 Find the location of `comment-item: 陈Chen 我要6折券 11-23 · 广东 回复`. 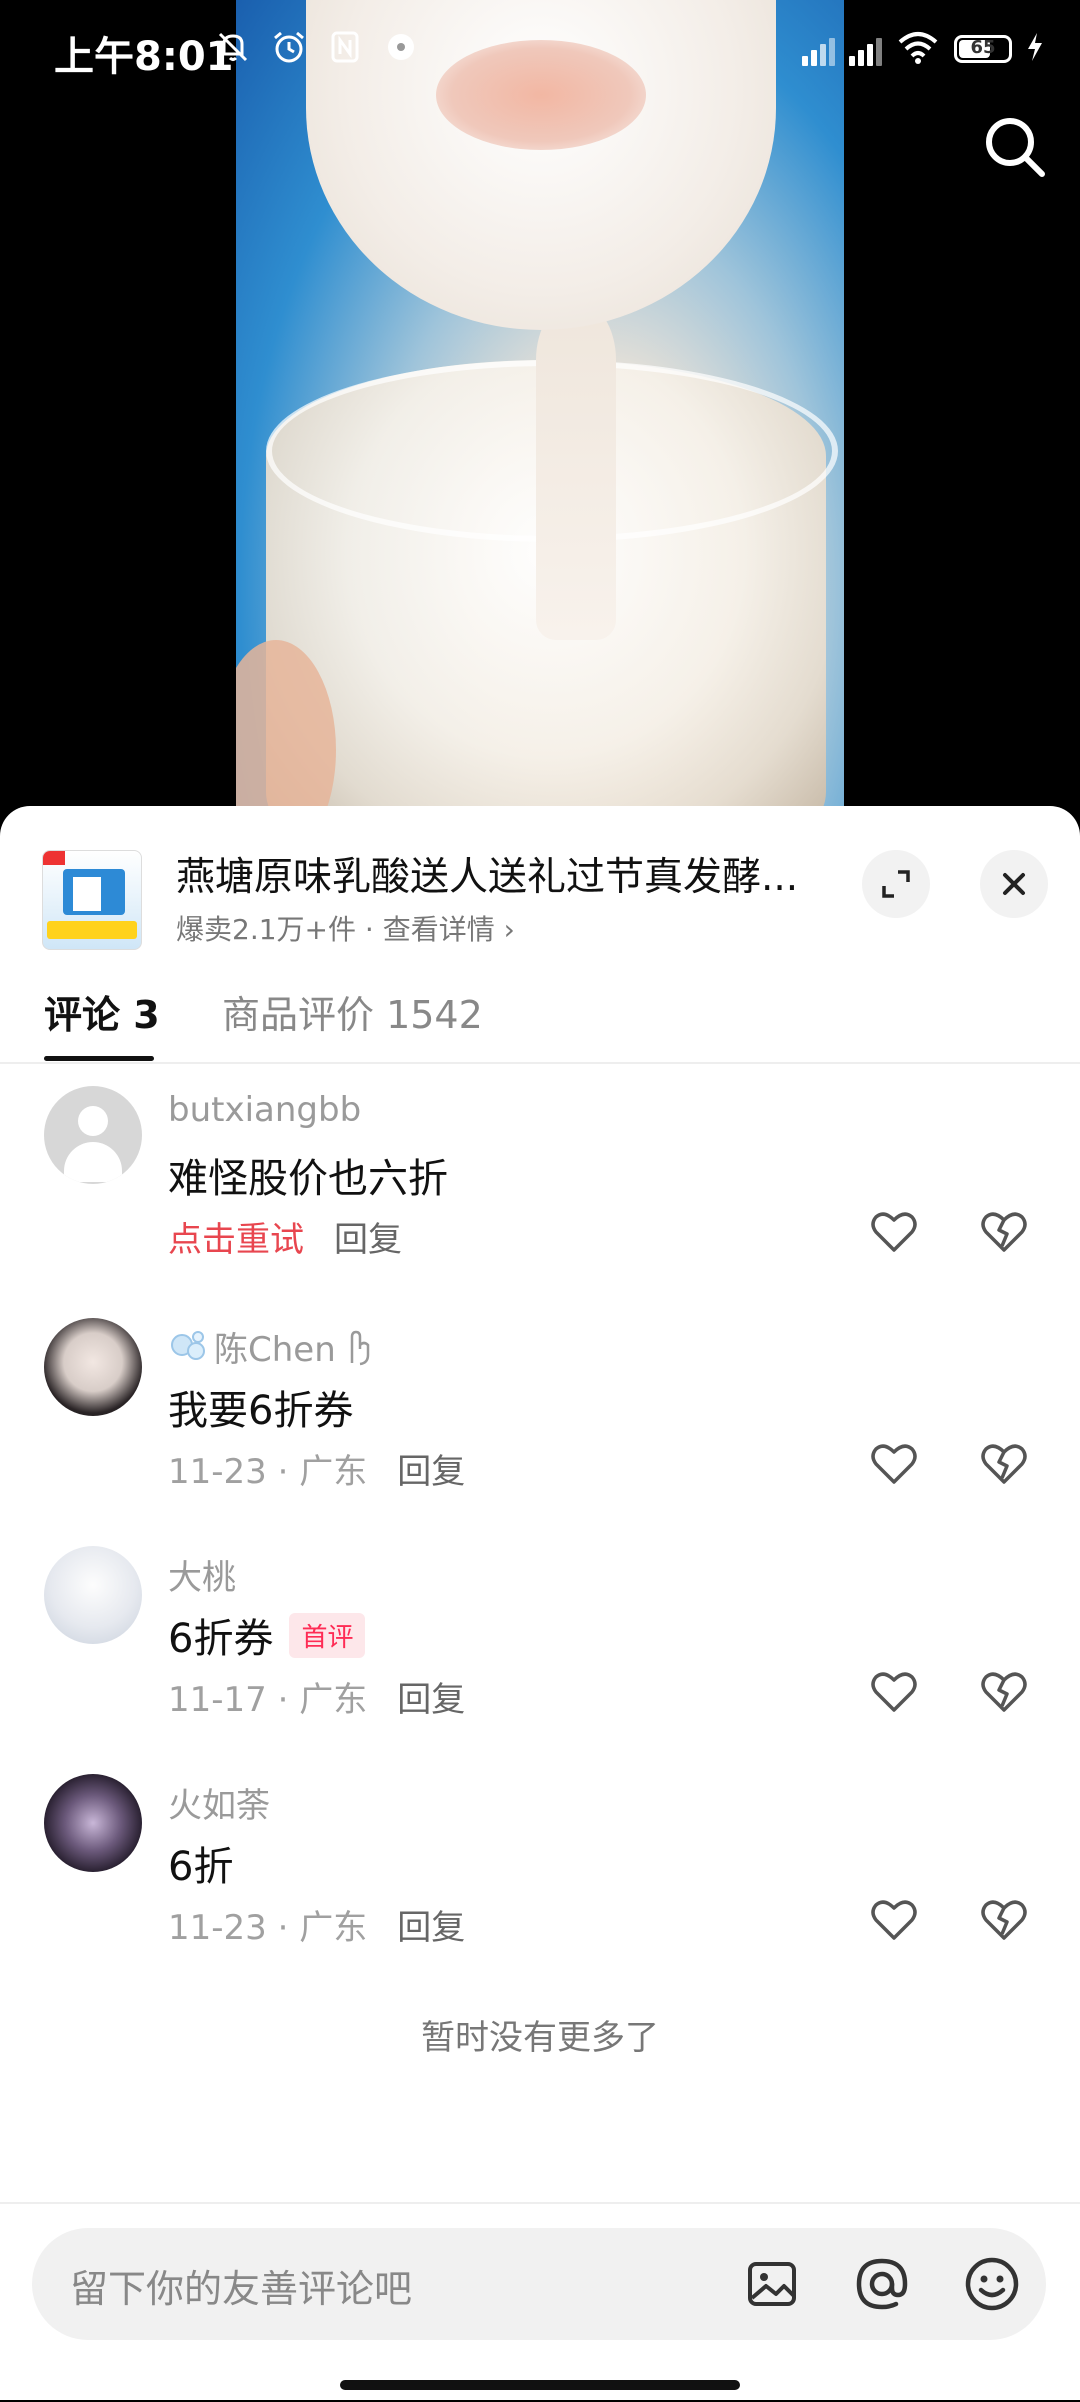

comment-item: 陈Chen 我要6折券 11-23 · 广东 回复 is located at coordinates (540, 1433).